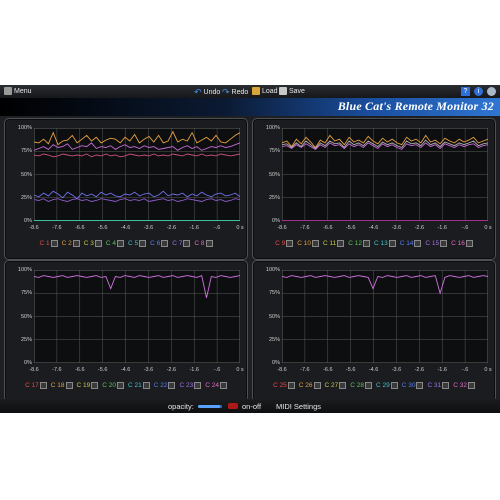  What do you see at coordinates (465, 91) in the screenshot?
I see `help-icon: ?` at bounding box center [465, 91].